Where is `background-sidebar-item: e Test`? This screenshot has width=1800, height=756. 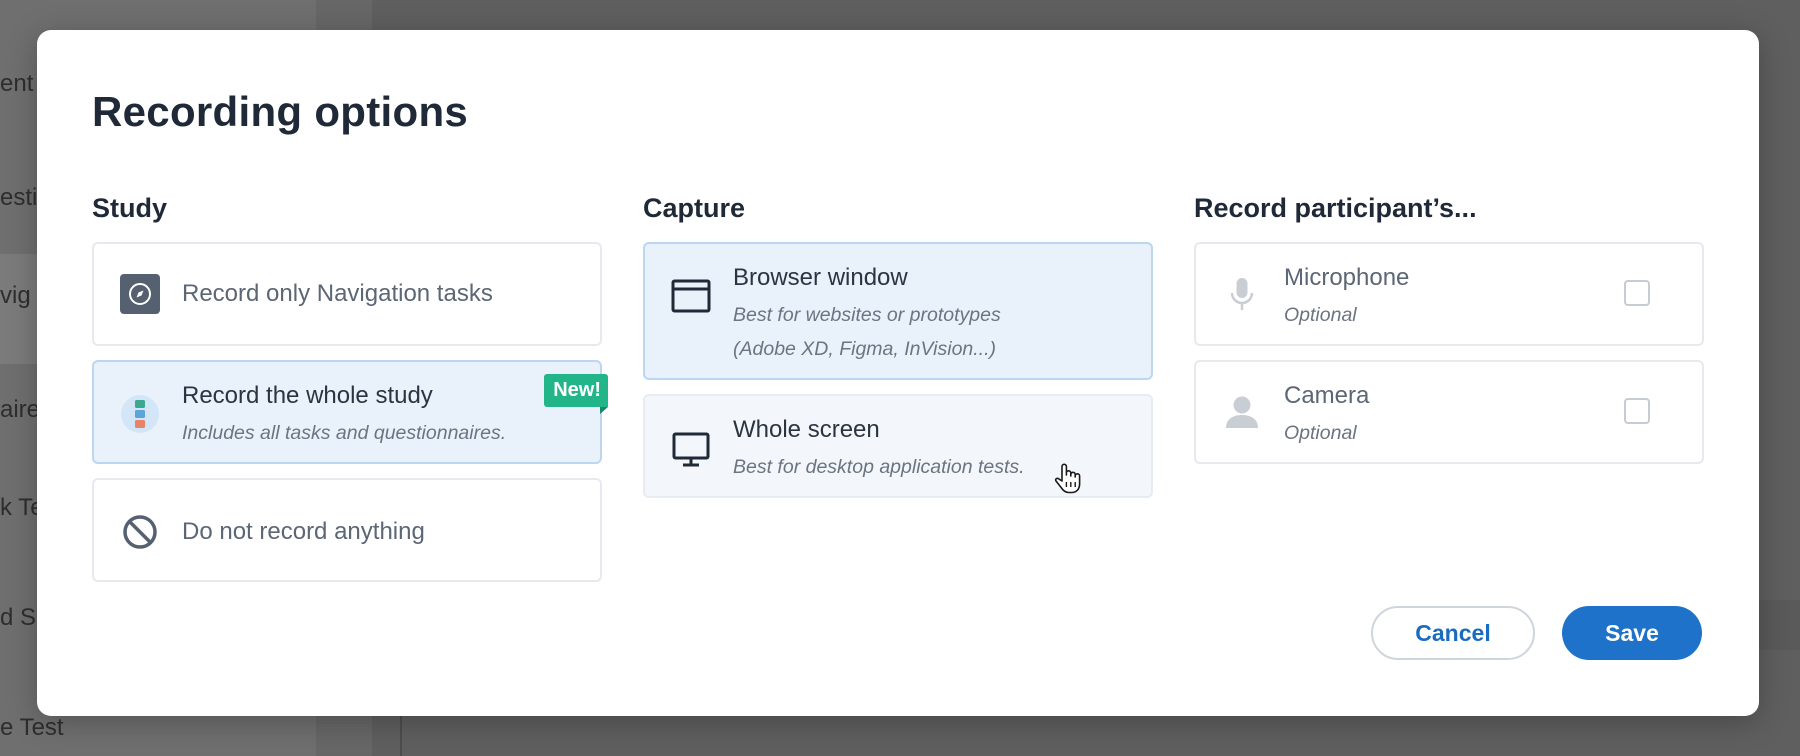 background-sidebar-item: e Test is located at coordinates (32, 727).